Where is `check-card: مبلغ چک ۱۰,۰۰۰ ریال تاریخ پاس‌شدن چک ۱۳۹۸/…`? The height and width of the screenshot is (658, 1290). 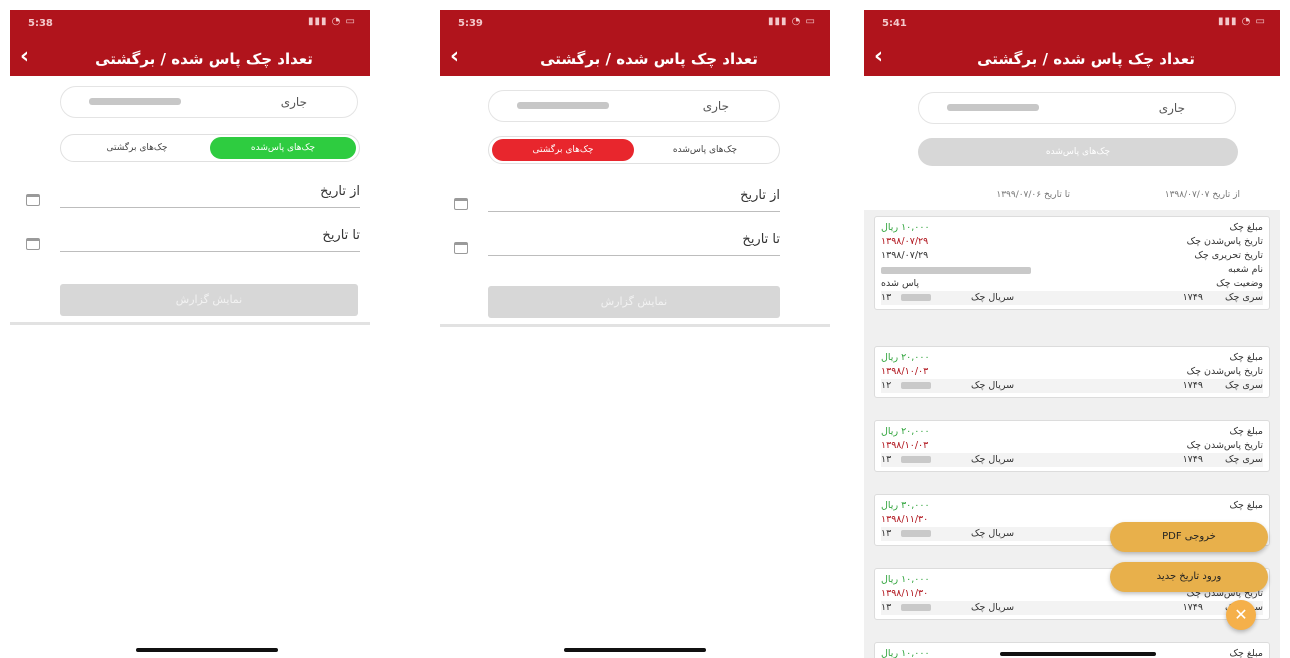
check-card: مبلغ چک ۱۰,۰۰۰ ریال تاریخ پاس‌شدن چک ۱۳۹۸/… is located at coordinates (1072, 263).